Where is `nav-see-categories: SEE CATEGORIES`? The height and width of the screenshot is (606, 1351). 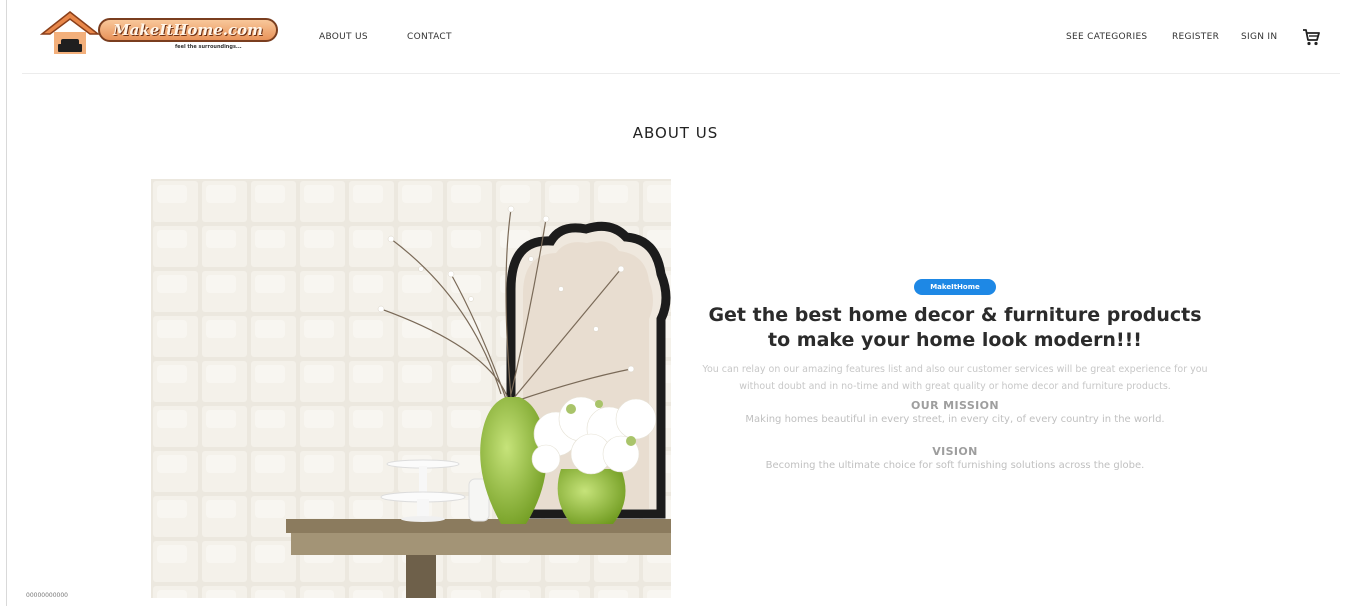 nav-see-categories: SEE CATEGORIES is located at coordinates (1106, 37).